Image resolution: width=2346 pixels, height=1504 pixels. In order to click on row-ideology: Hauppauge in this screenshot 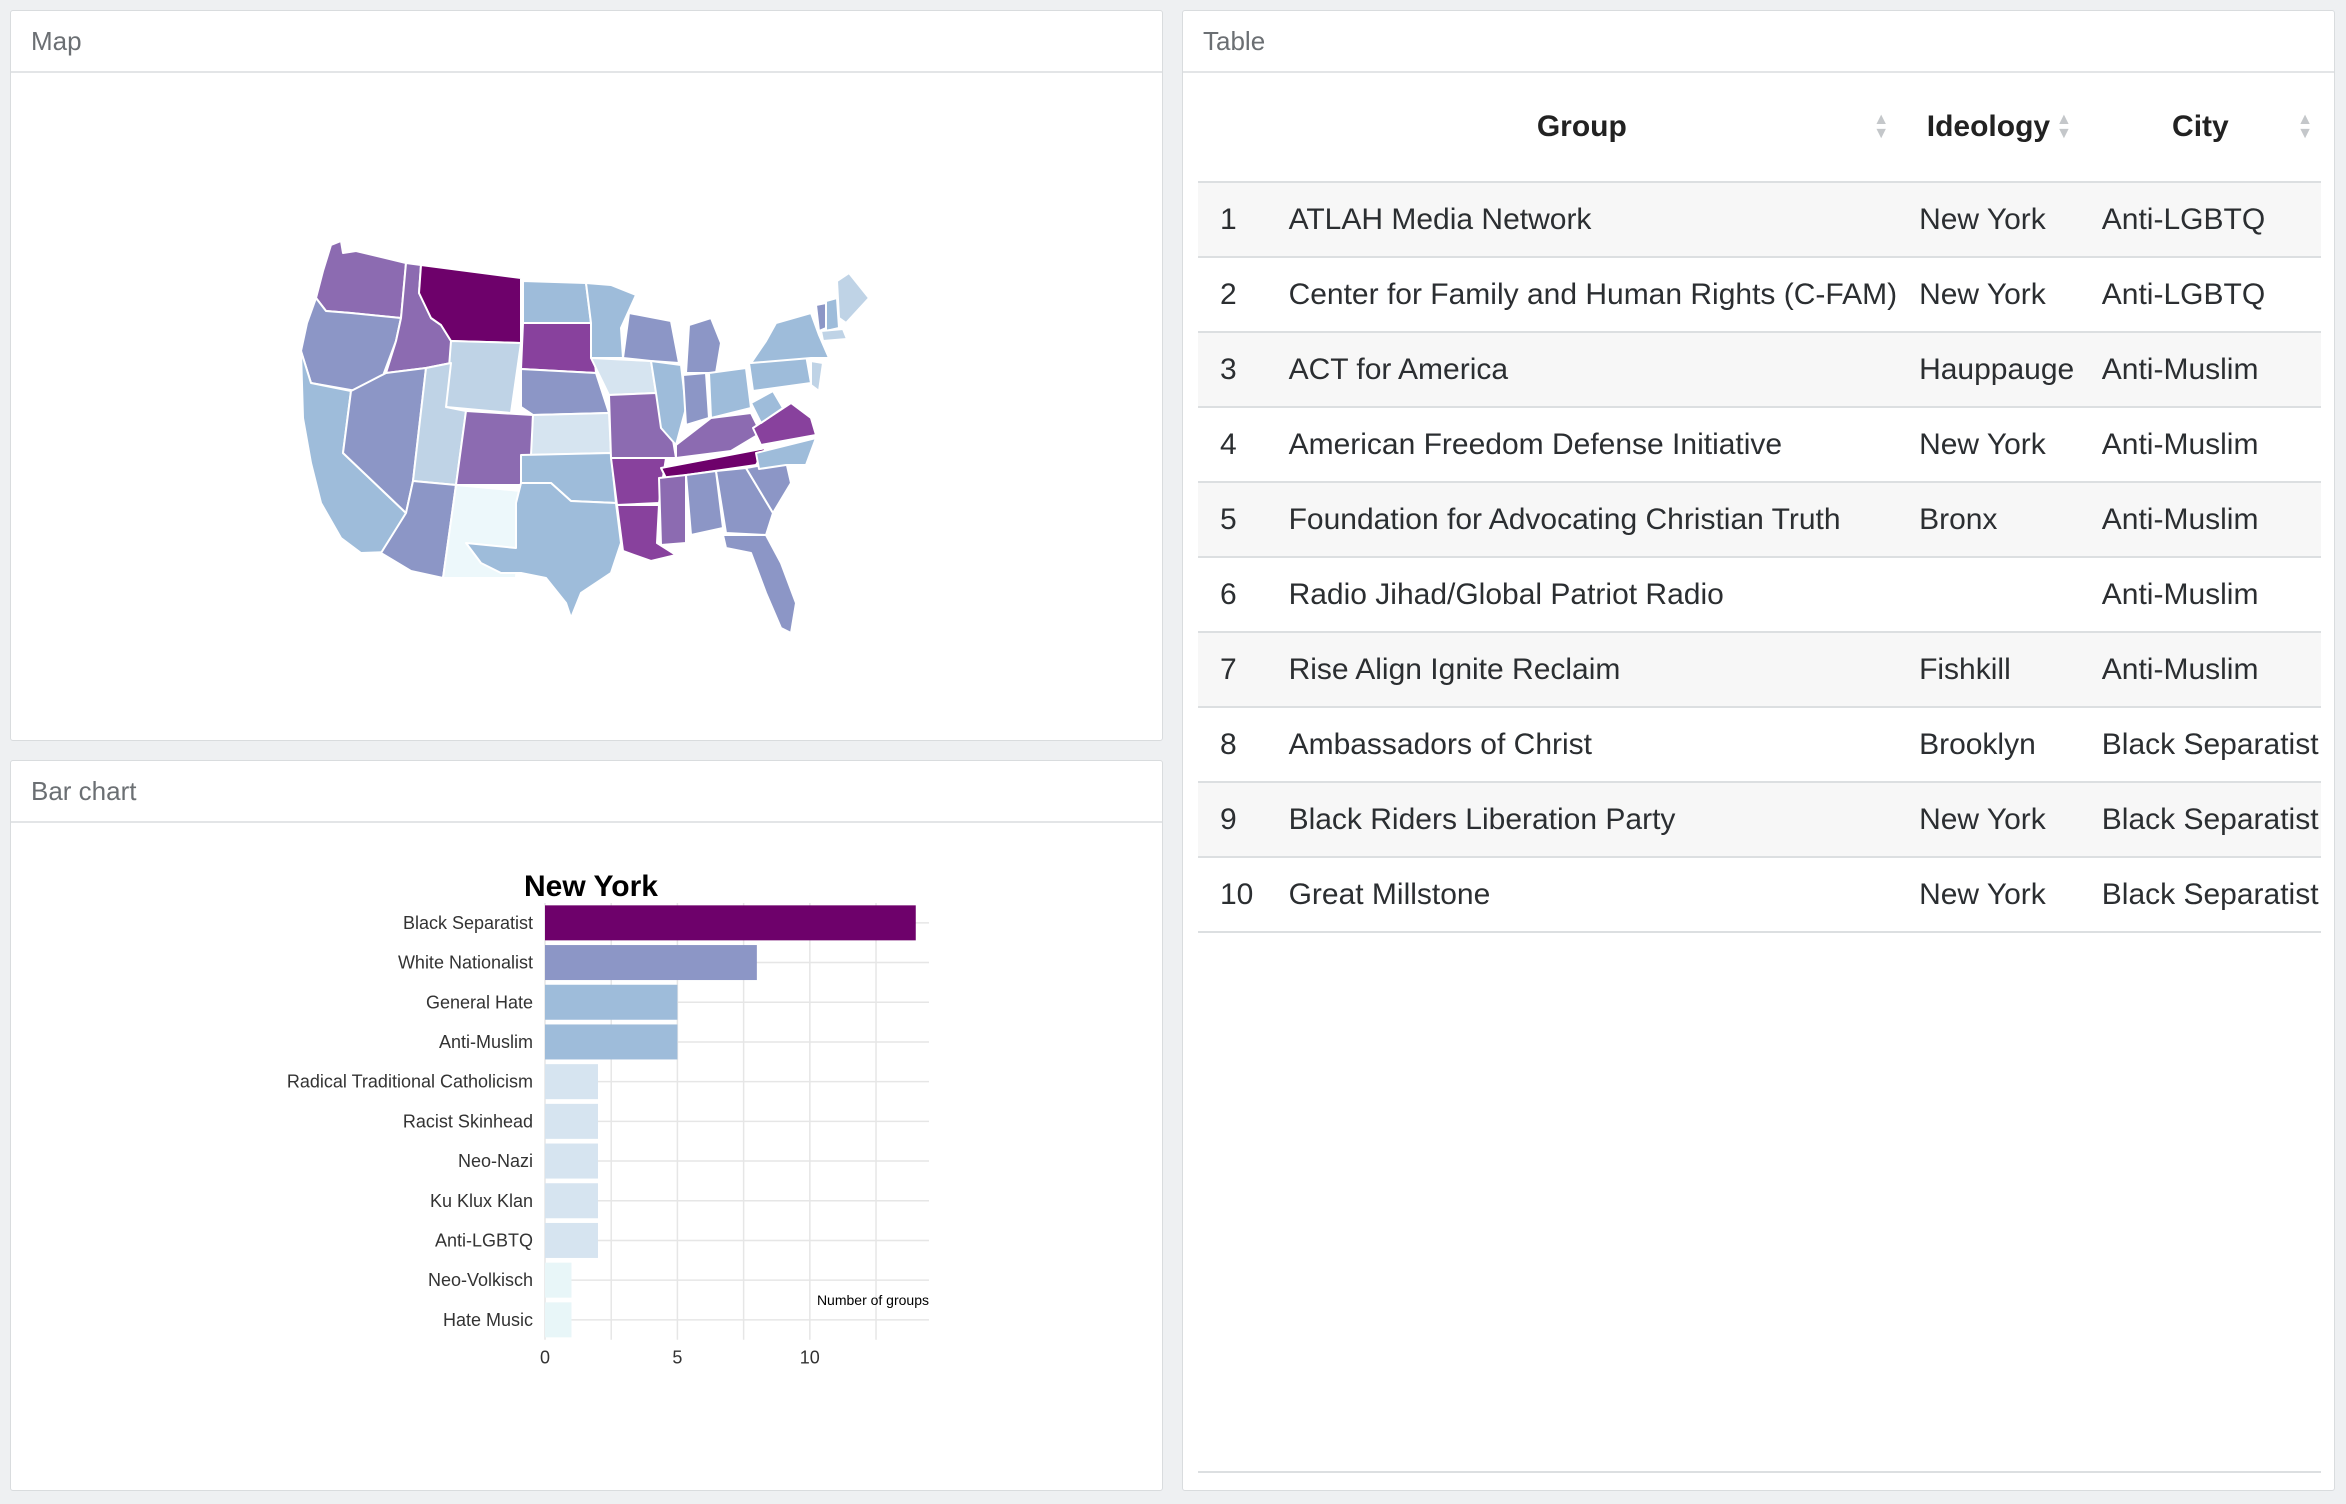, I will do `click(1988, 370)`.